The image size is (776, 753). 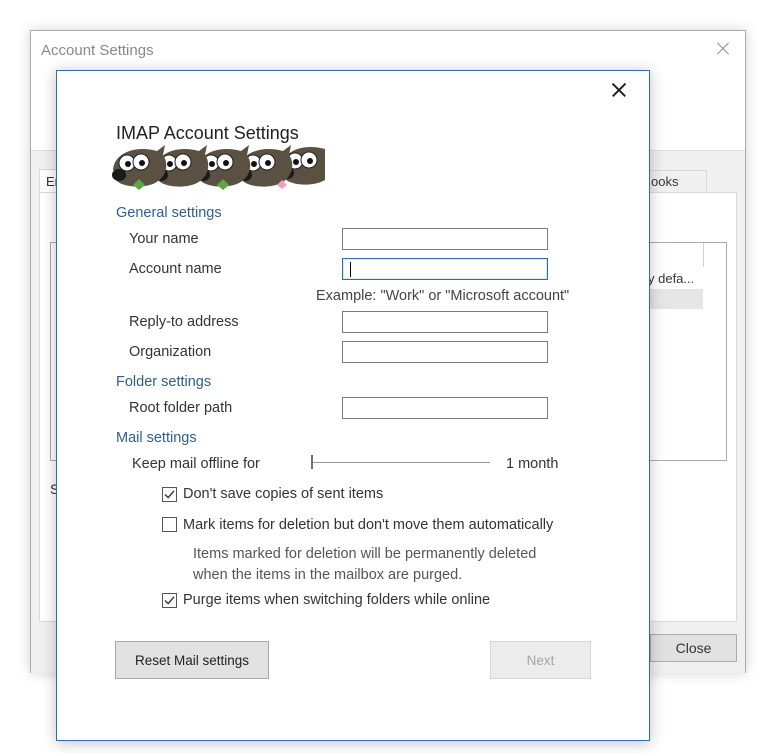 What do you see at coordinates (196, 464) in the screenshot?
I see `keep-offline-label: Keep mail offline for` at bounding box center [196, 464].